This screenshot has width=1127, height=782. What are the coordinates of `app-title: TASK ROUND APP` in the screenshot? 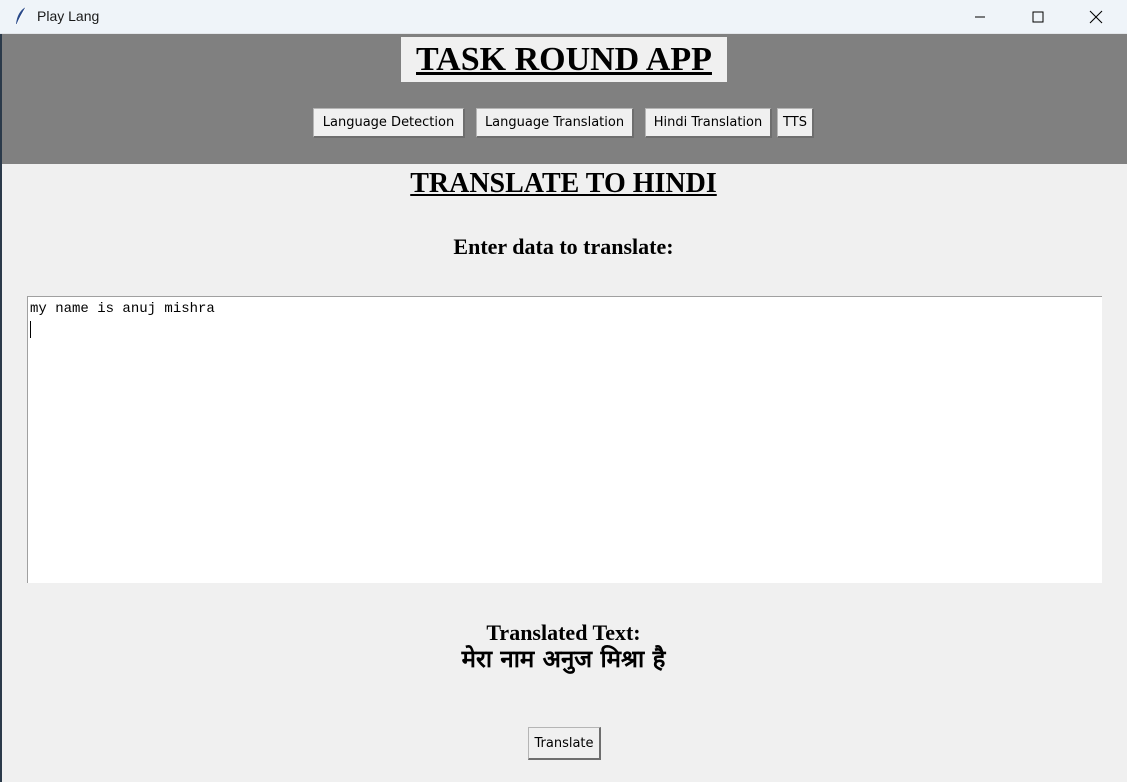 It's located at (564, 59).